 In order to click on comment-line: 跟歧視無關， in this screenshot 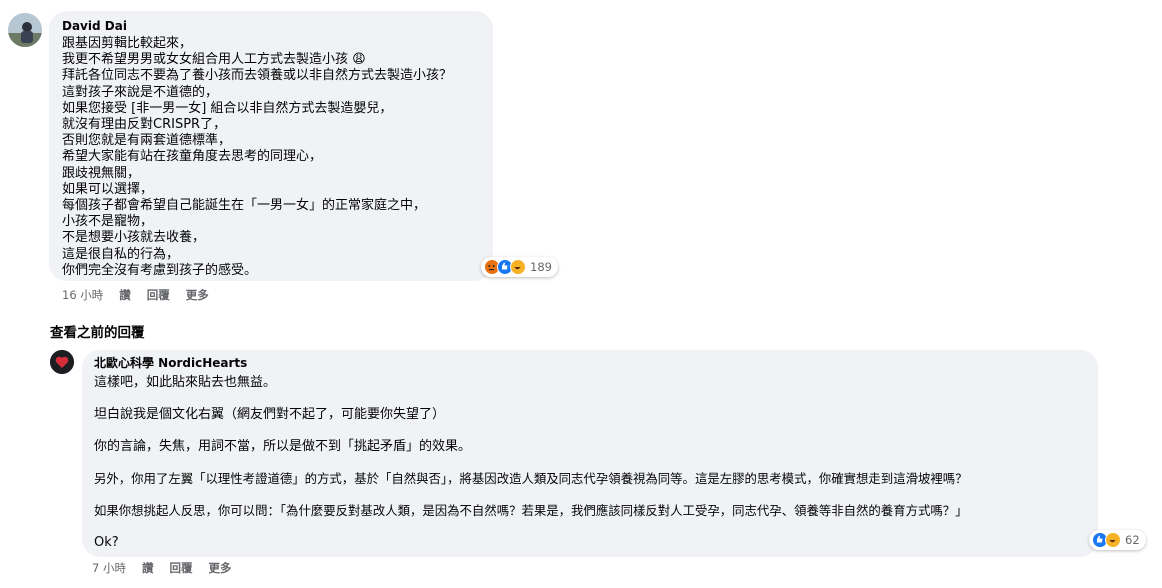, I will do `click(101, 173)`.